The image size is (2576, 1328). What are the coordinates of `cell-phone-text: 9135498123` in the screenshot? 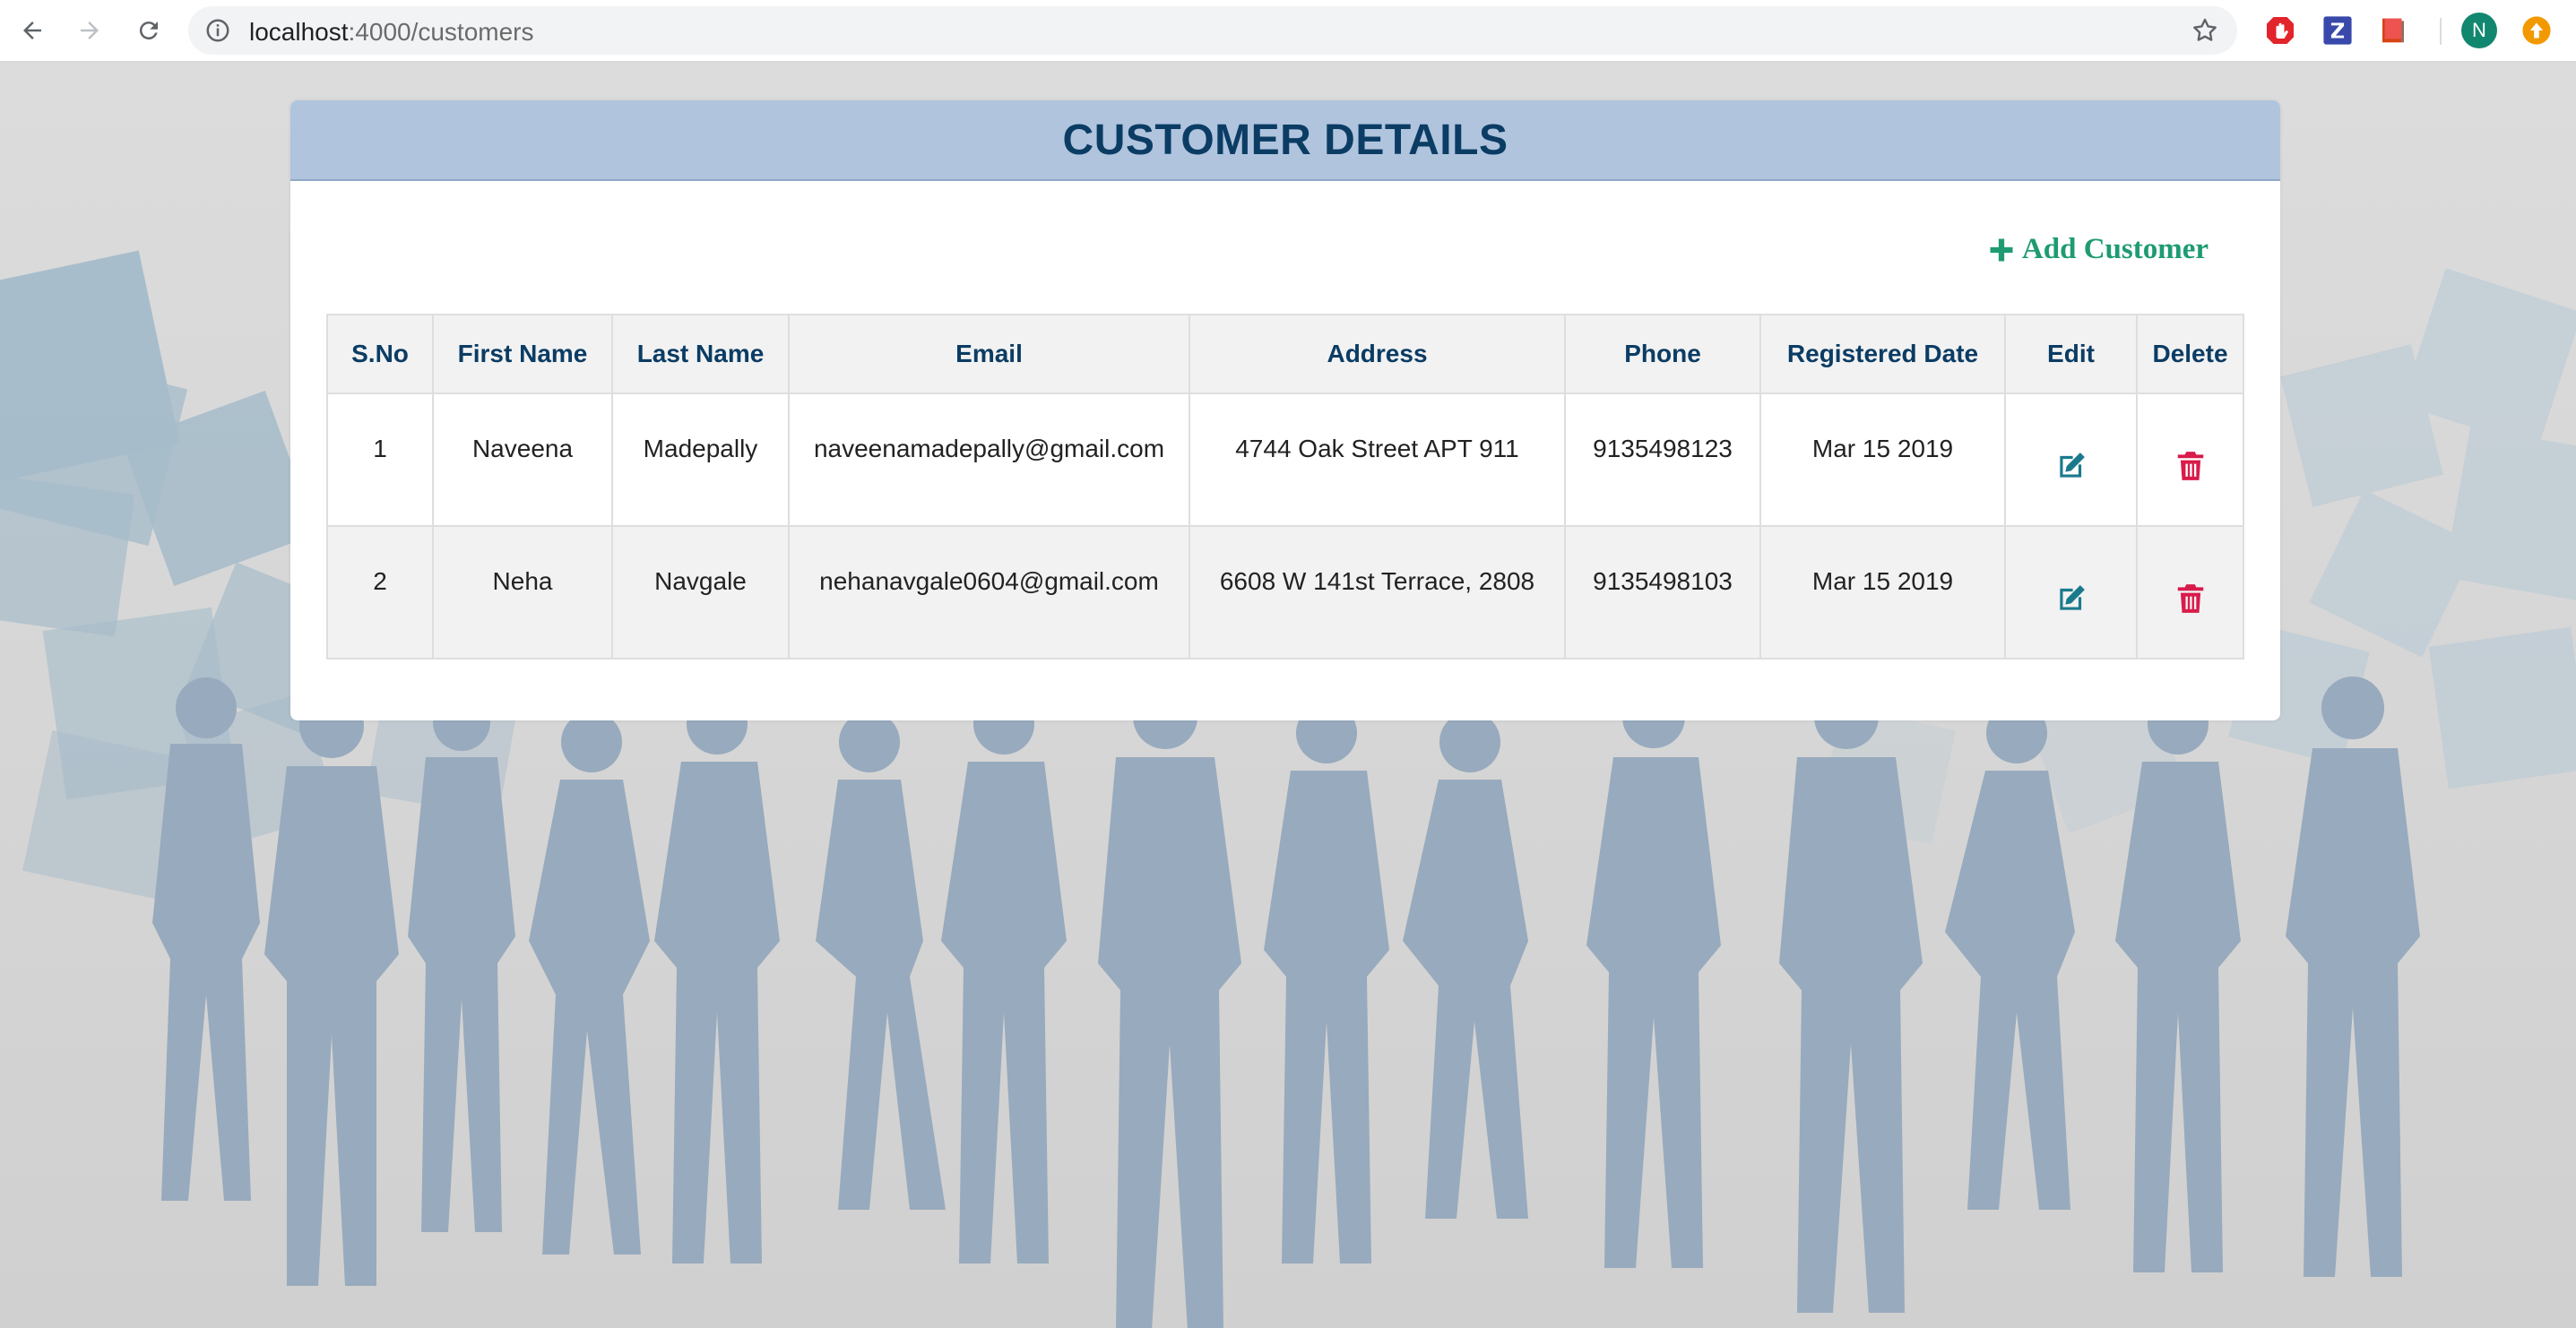 It's located at (1663, 449).